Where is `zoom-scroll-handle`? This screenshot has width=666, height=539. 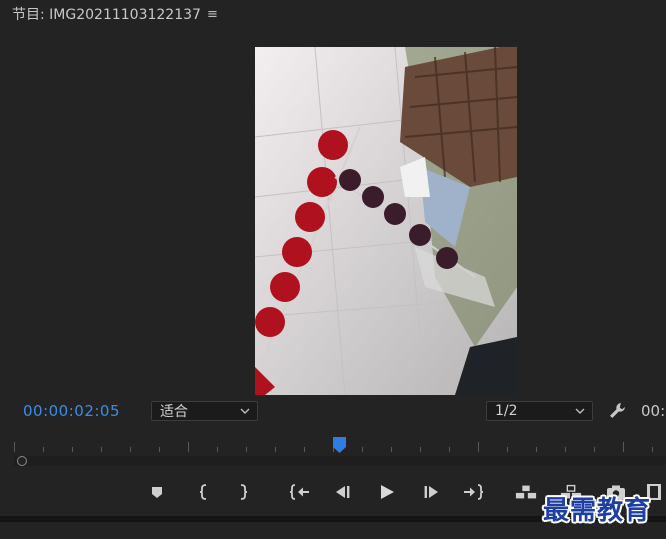
zoom-scroll-handle is located at coordinates (22, 461).